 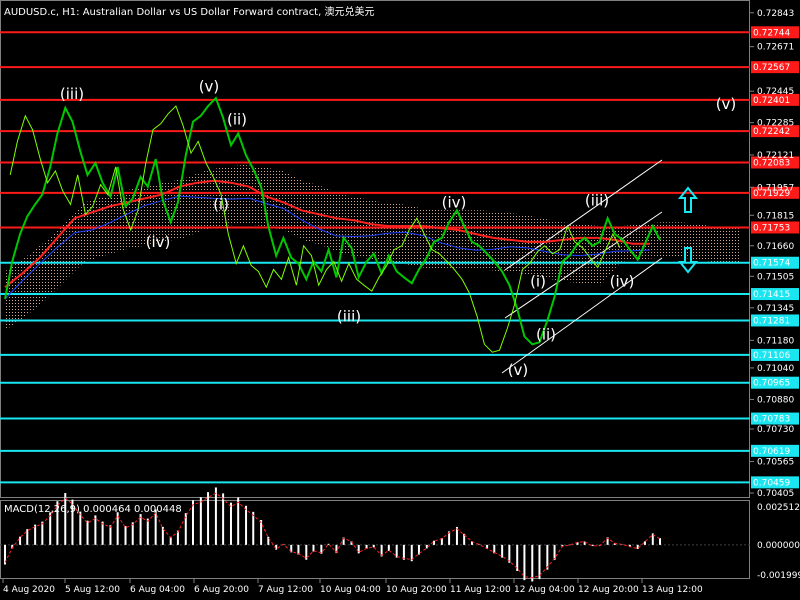 What do you see at coordinates (775, 462) in the screenshot?
I see `y-tick-label: 0.70565` at bounding box center [775, 462].